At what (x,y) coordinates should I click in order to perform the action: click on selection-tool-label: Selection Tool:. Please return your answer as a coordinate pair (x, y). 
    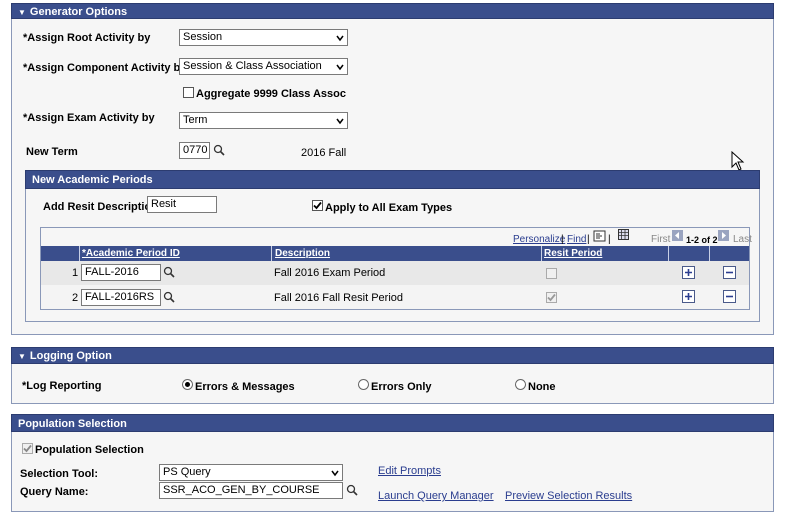
    Looking at the image, I should click on (59, 474).